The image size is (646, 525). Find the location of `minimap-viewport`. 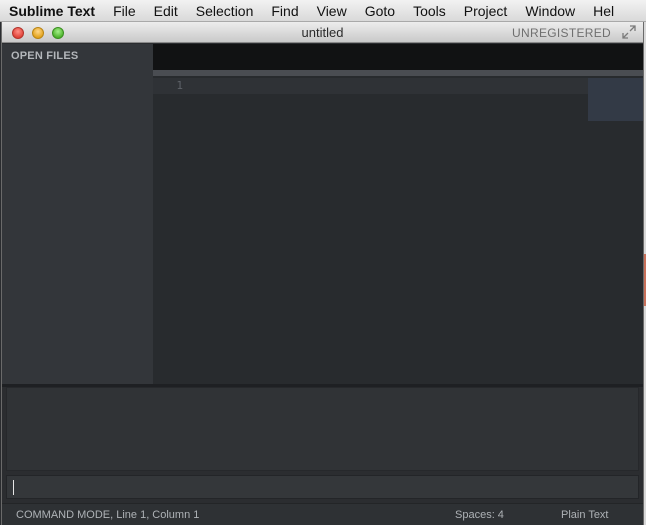

minimap-viewport is located at coordinates (615, 99).